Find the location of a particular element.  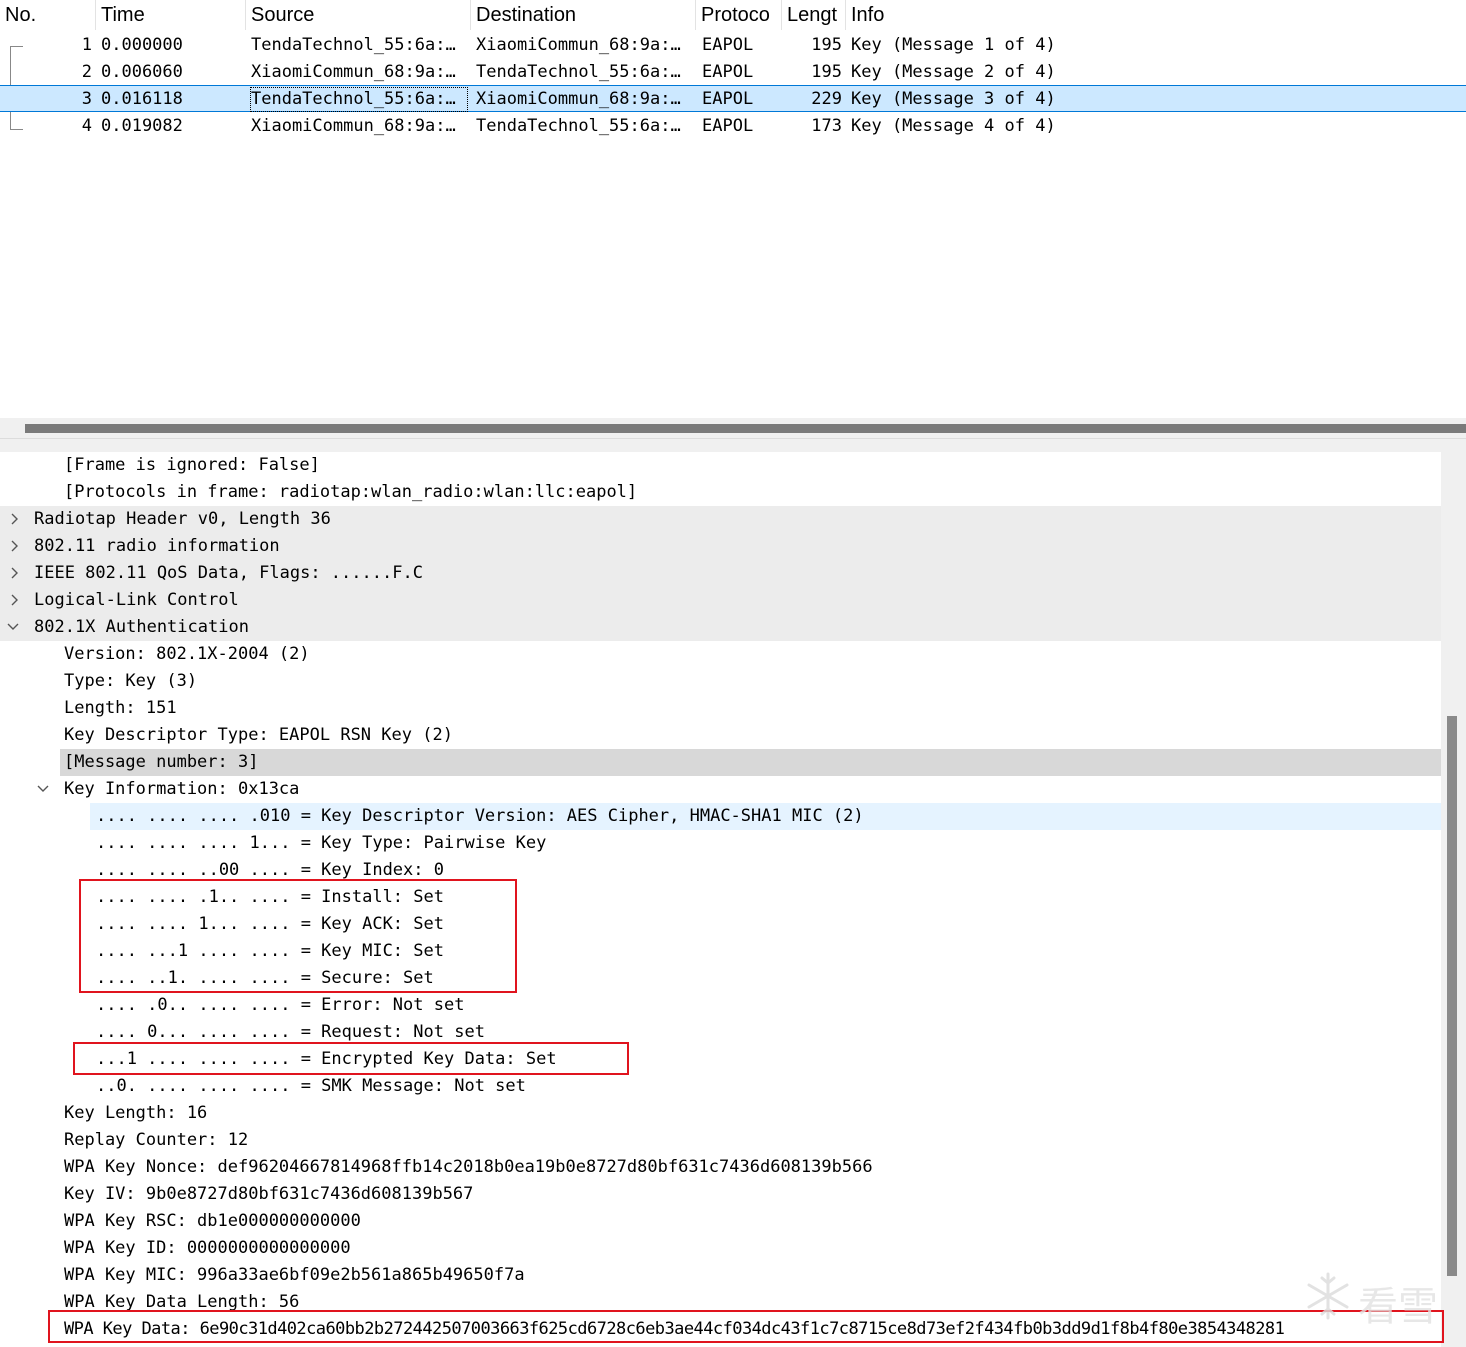

tree-item-radiotap: Radiotap Header v0, Length 36 is located at coordinates (720, 519).